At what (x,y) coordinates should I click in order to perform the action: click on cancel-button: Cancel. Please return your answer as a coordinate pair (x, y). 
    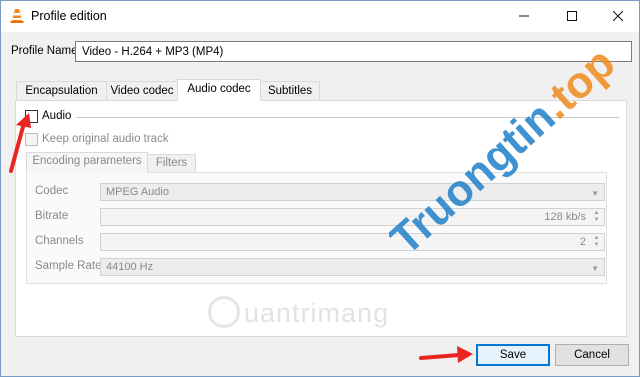
    Looking at the image, I should click on (592, 355).